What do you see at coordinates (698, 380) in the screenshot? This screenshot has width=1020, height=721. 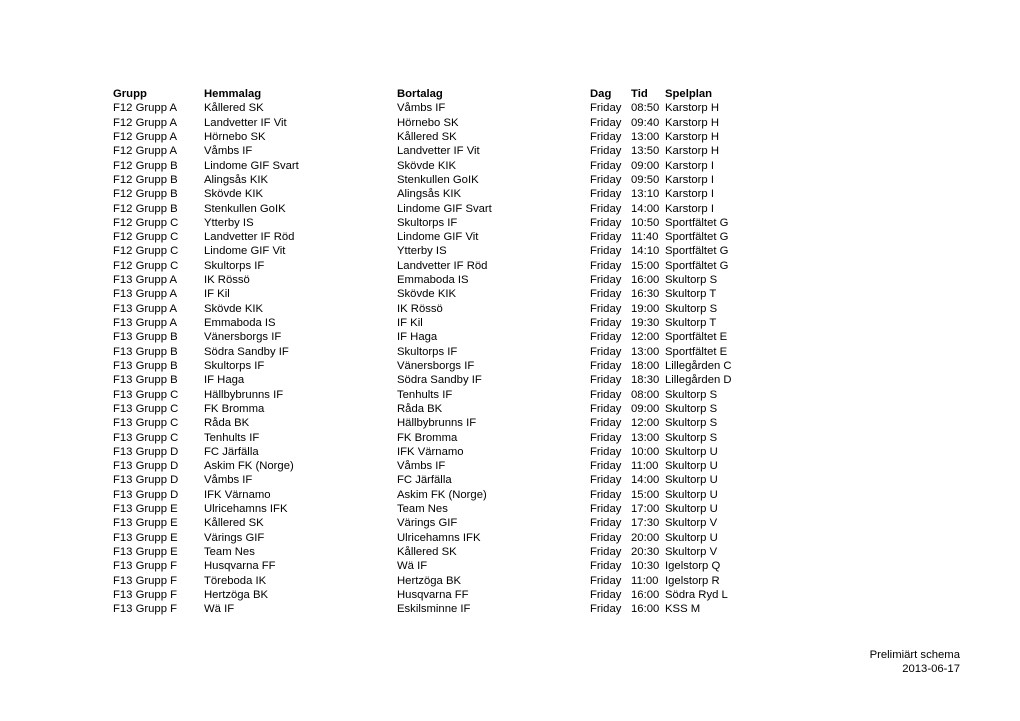 I see `cell-spelplan: Lillegården D` at bounding box center [698, 380].